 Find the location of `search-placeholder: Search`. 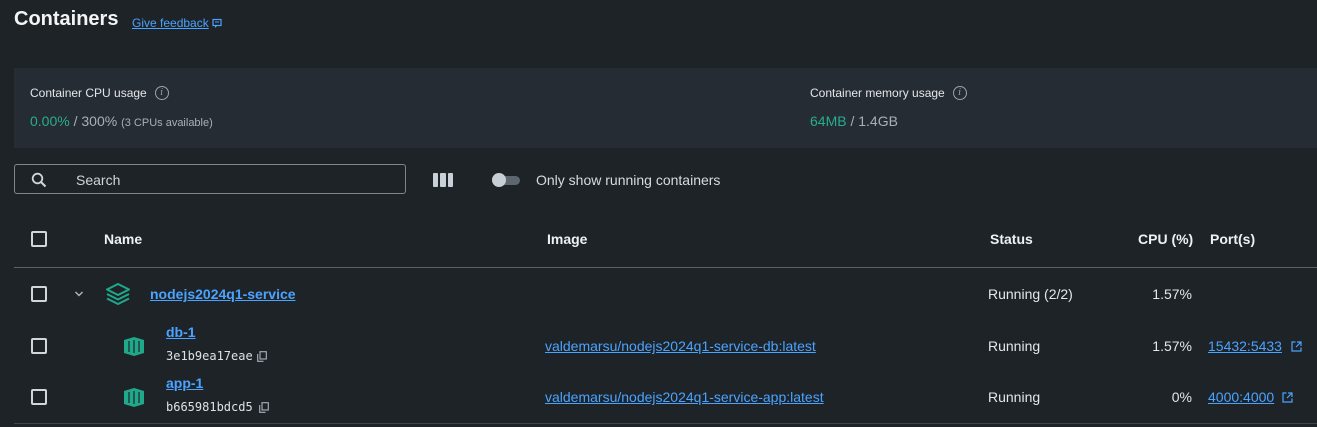

search-placeholder: Search is located at coordinates (98, 180).